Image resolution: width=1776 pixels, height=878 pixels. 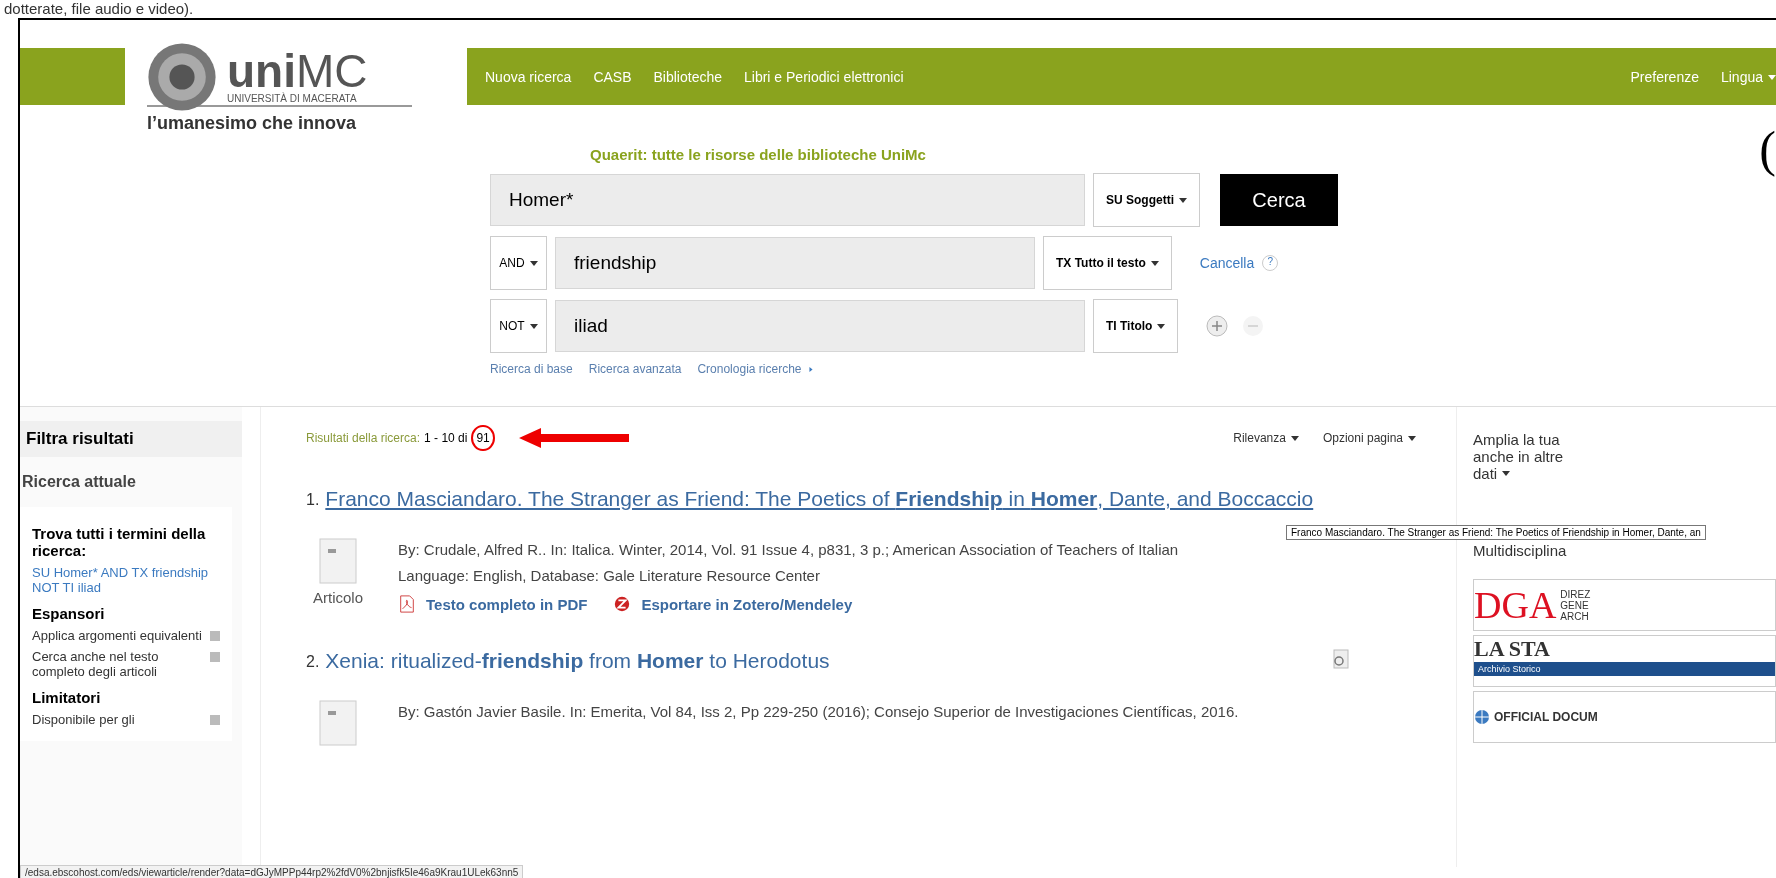 What do you see at coordinates (1485, 473) in the screenshot?
I see `expand-search-text: dati` at bounding box center [1485, 473].